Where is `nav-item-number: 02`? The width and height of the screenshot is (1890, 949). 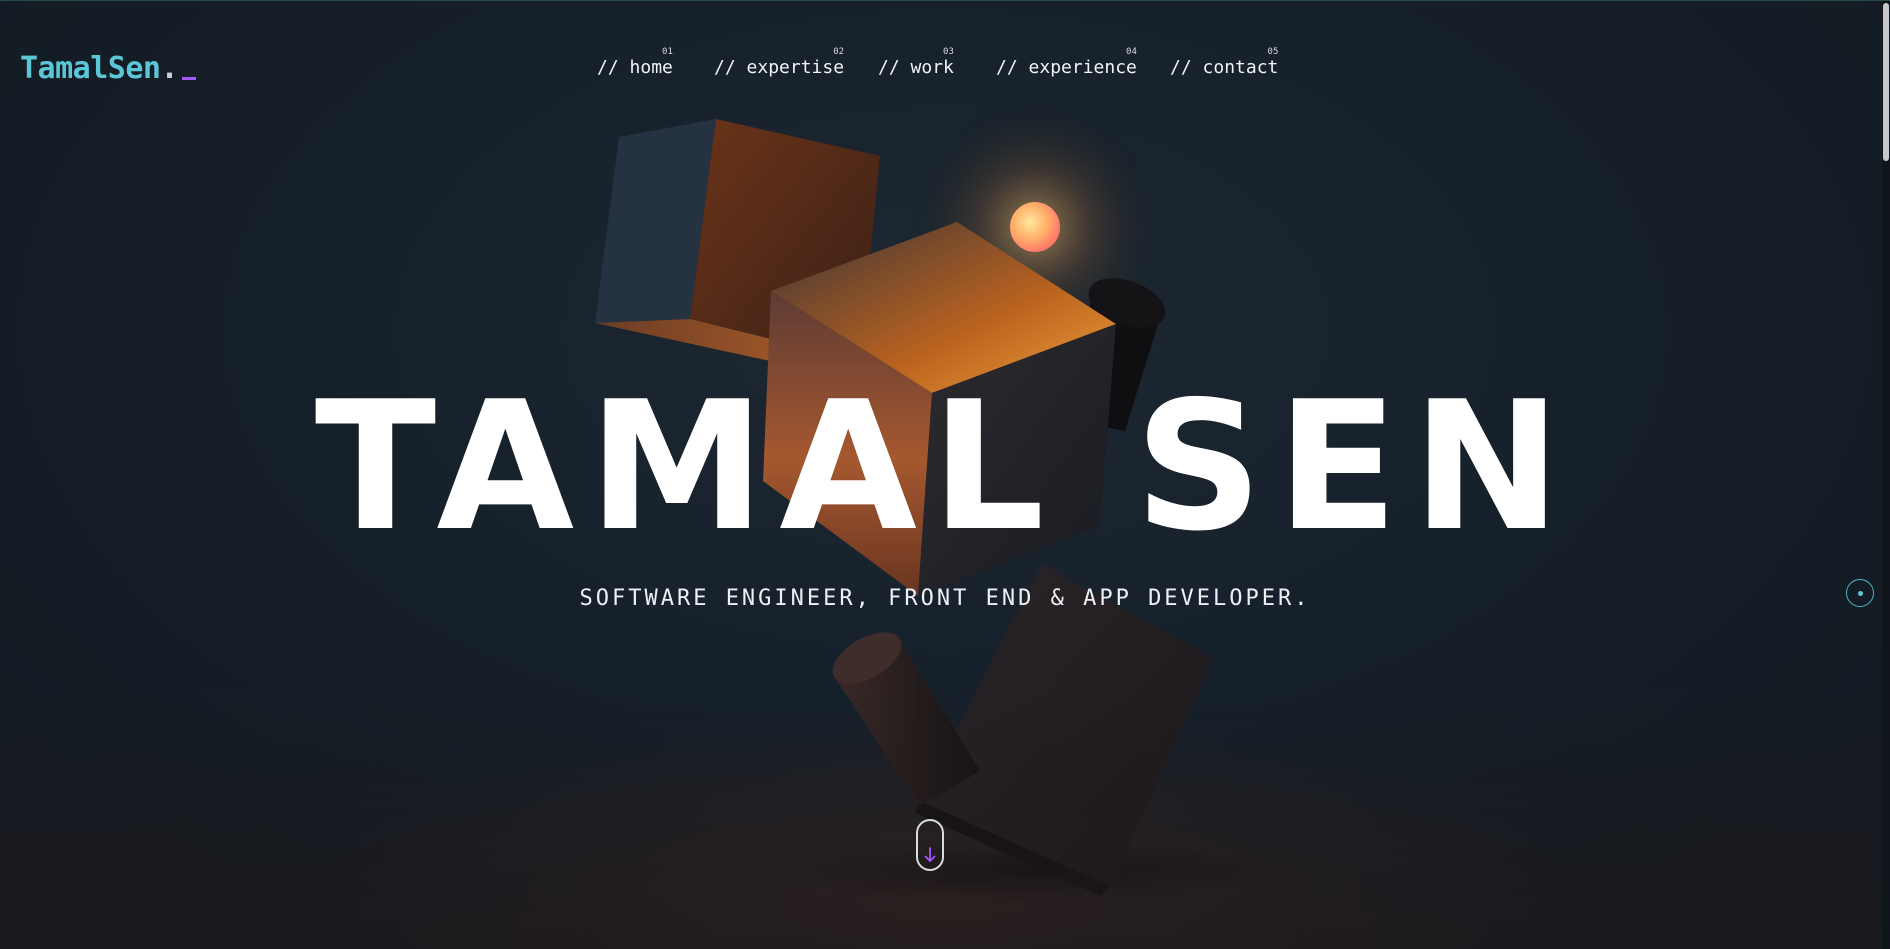
nav-item-number: 02 is located at coordinates (839, 52).